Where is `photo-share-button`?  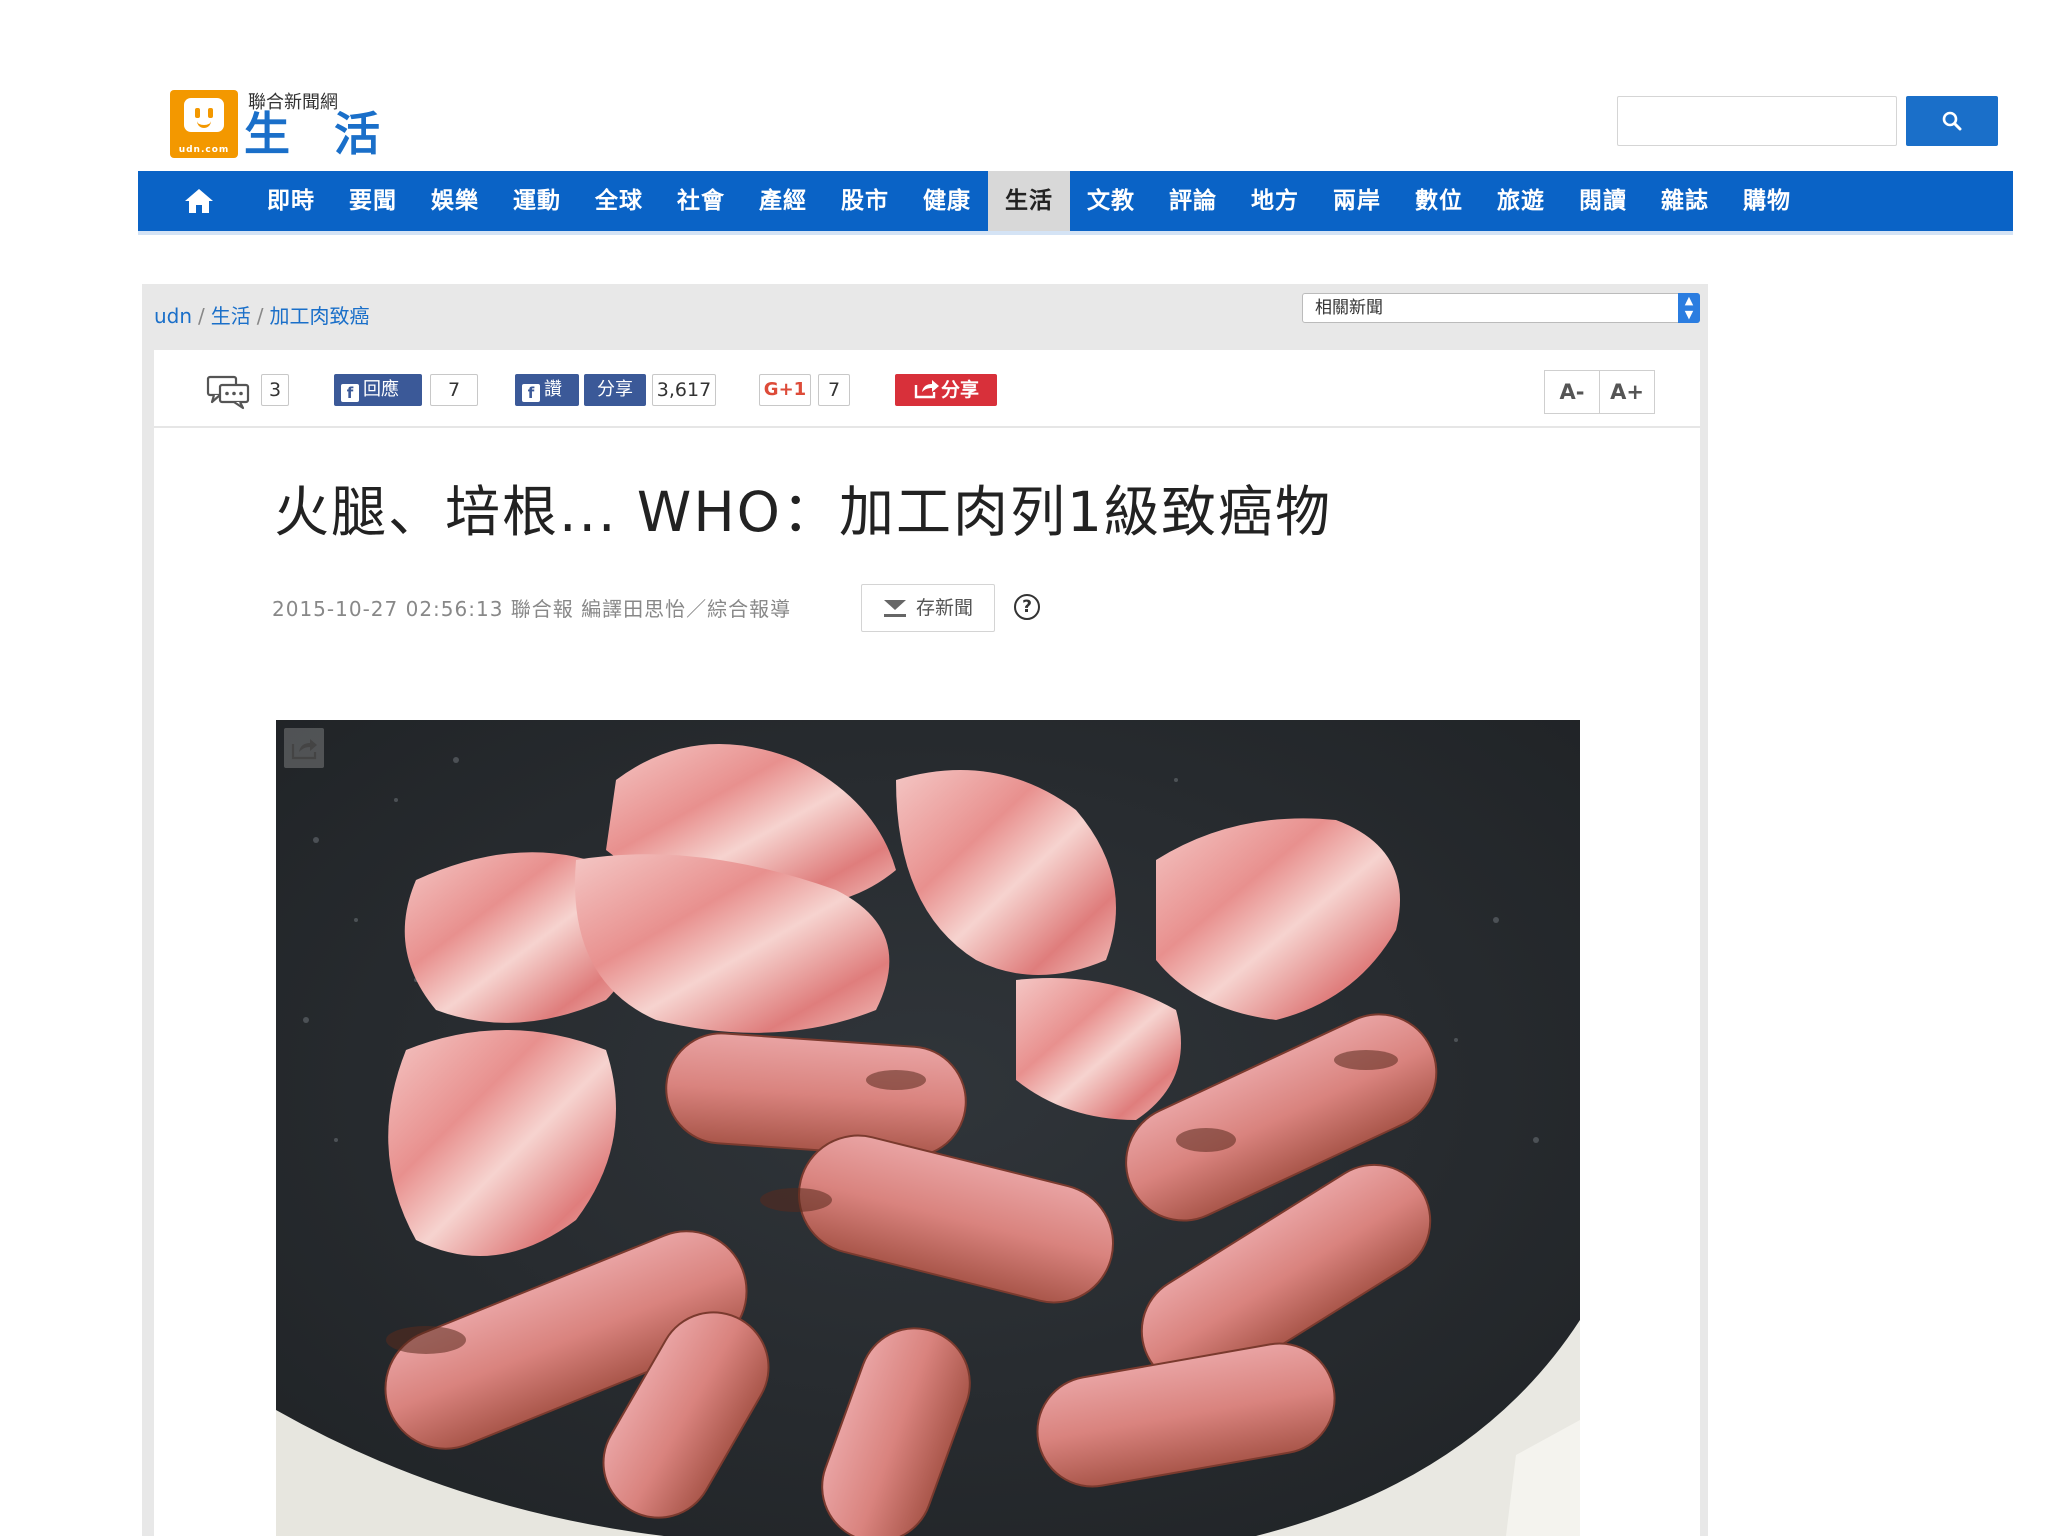 photo-share-button is located at coordinates (304, 748).